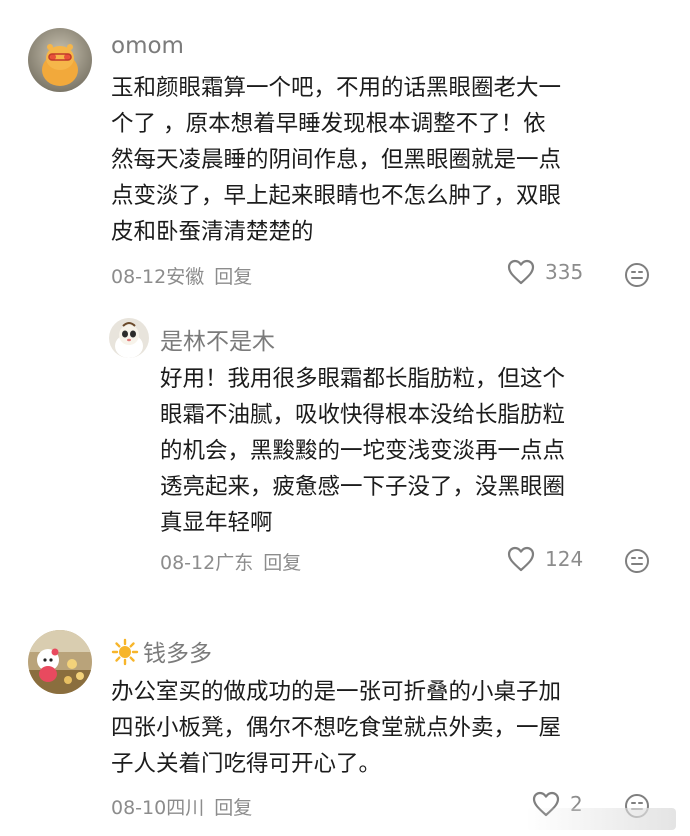 The height and width of the screenshot is (836, 690). What do you see at coordinates (363, 379) in the screenshot?
I see `comment-text-line: 好用！我用很多眼霜都长脂肪粒，但这个` at bounding box center [363, 379].